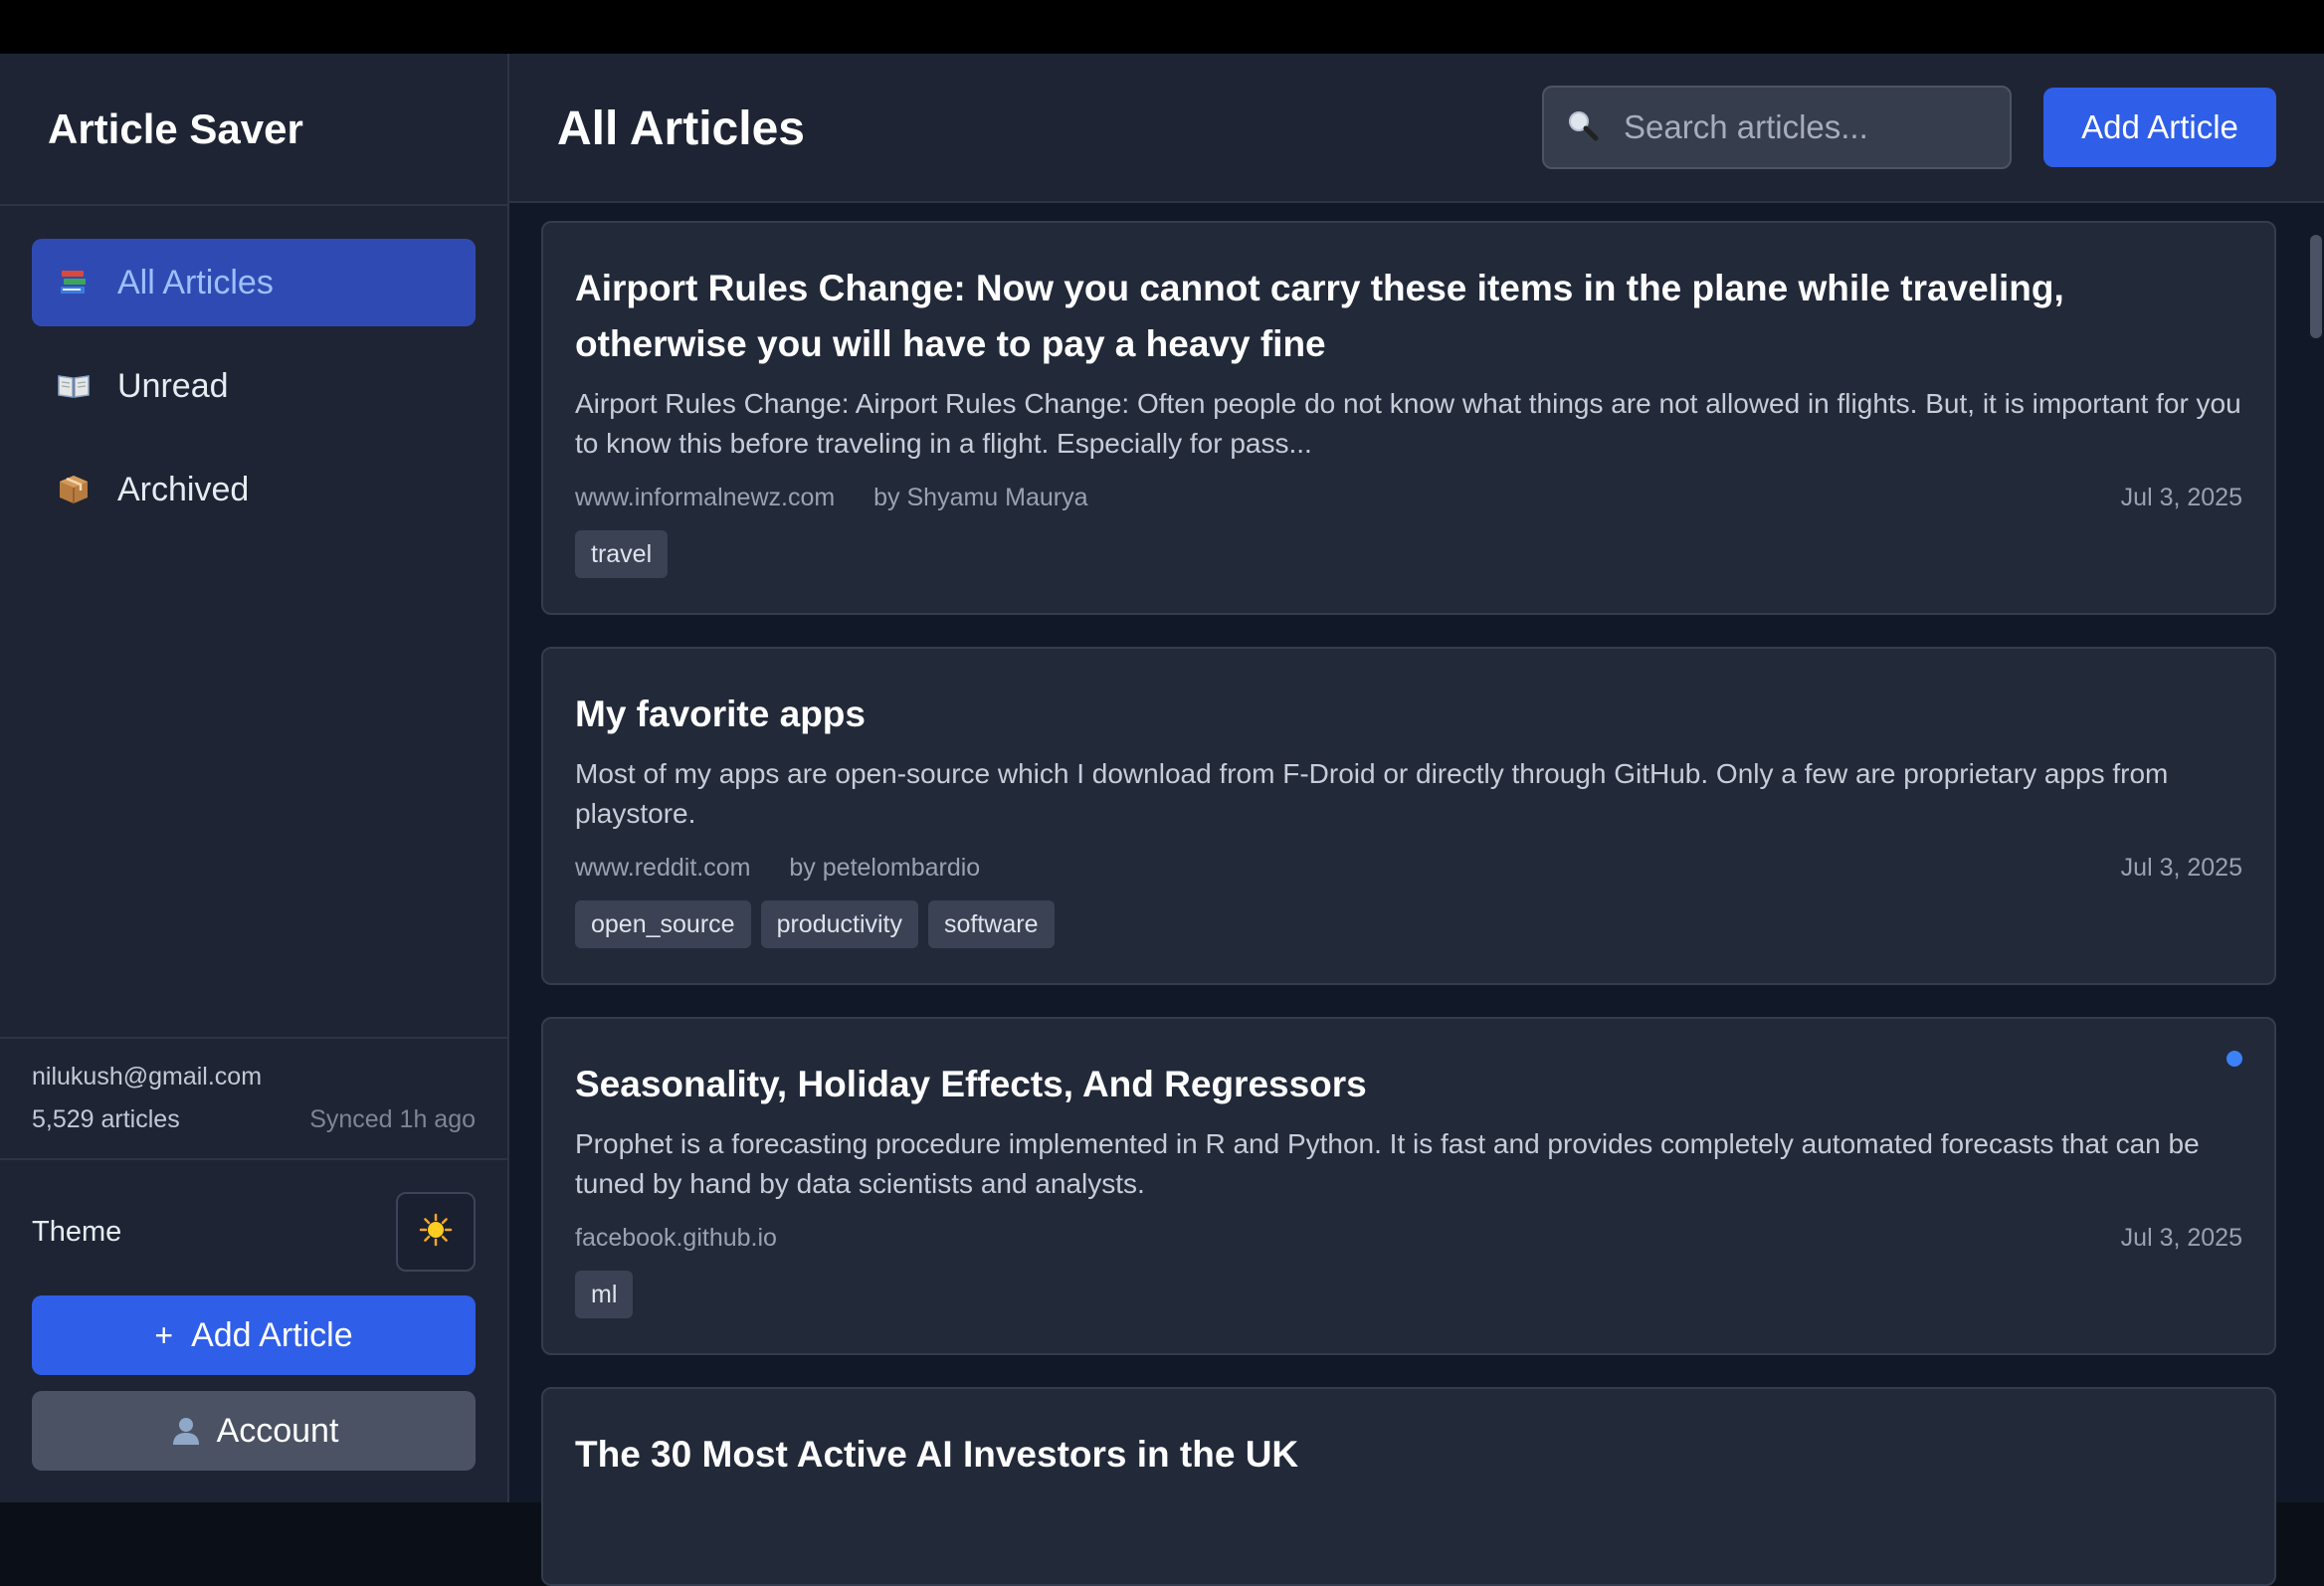 The image size is (2324, 1586). I want to click on article-tags: open_source productivity software, so click(1408, 924).